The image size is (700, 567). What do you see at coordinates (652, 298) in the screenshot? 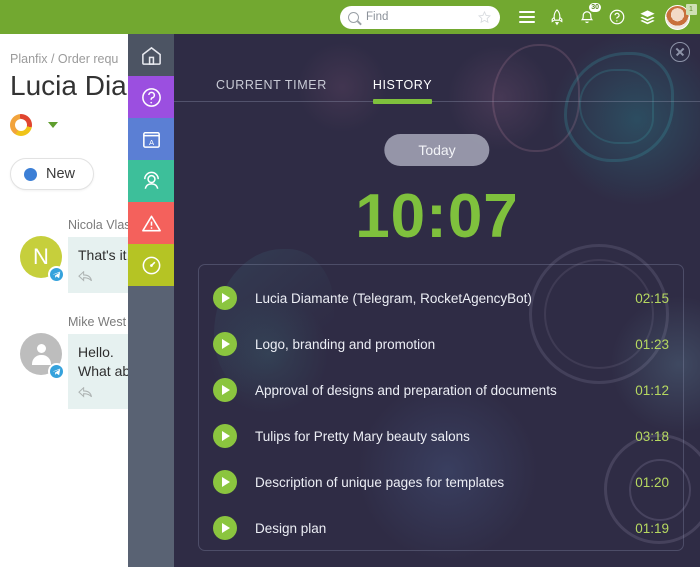
I see `task-duration: 02:15` at bounding box center [652, 298].